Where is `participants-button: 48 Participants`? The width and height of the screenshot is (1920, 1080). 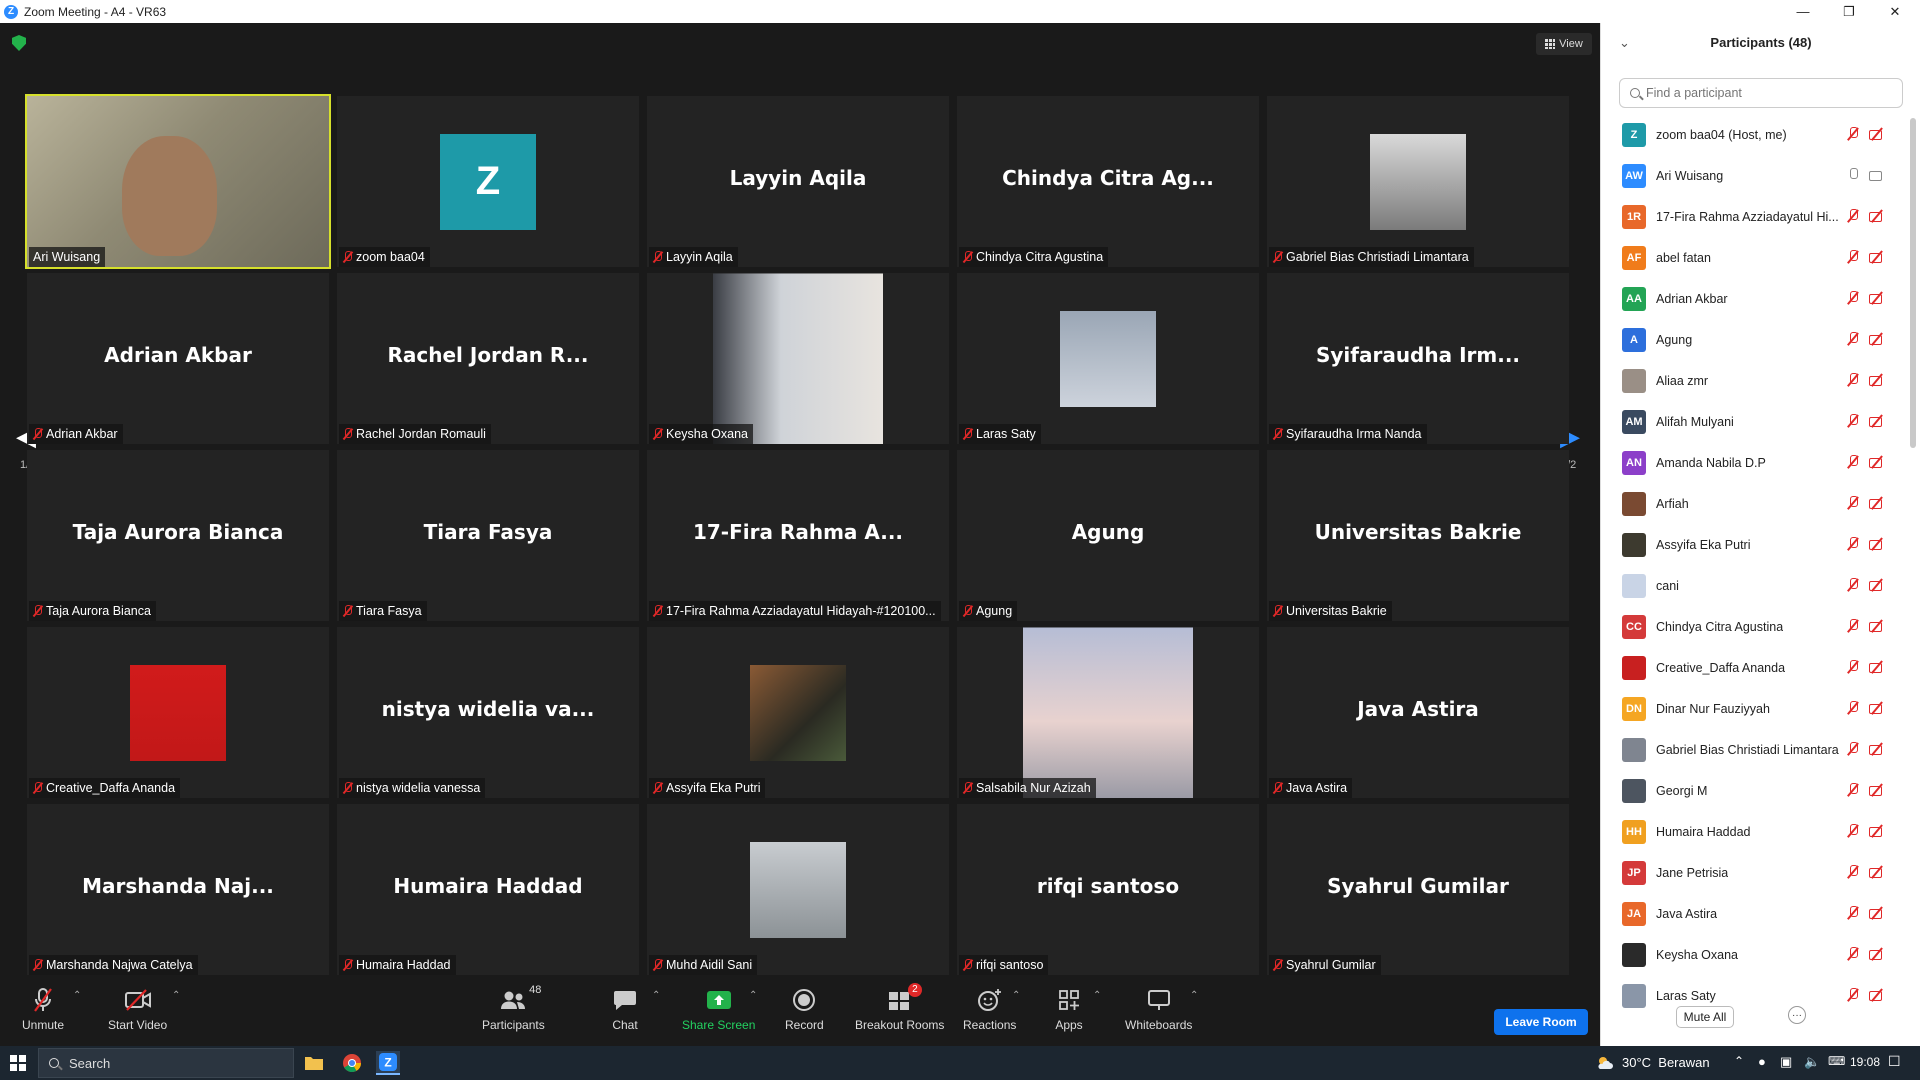 participants-button: 48 Participants is located at coordinates (513, 1008).